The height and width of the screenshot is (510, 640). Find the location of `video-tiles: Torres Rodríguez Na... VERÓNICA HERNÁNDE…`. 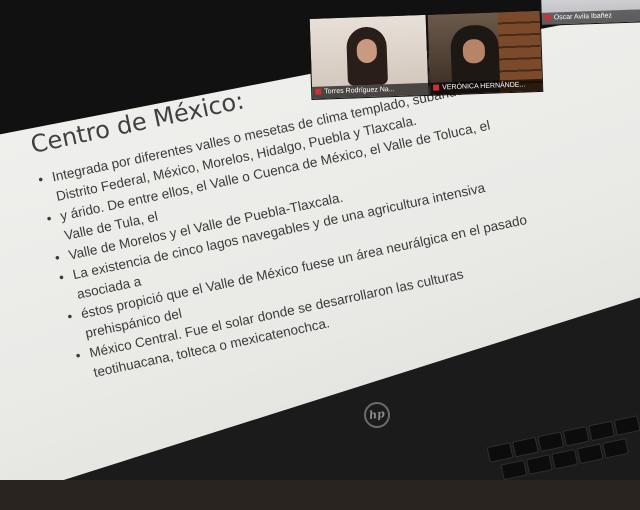

video-tiles: Torres Rodríguez Na... VERÓNICA HERNÁNDE… is located at coordinates (474, 50).